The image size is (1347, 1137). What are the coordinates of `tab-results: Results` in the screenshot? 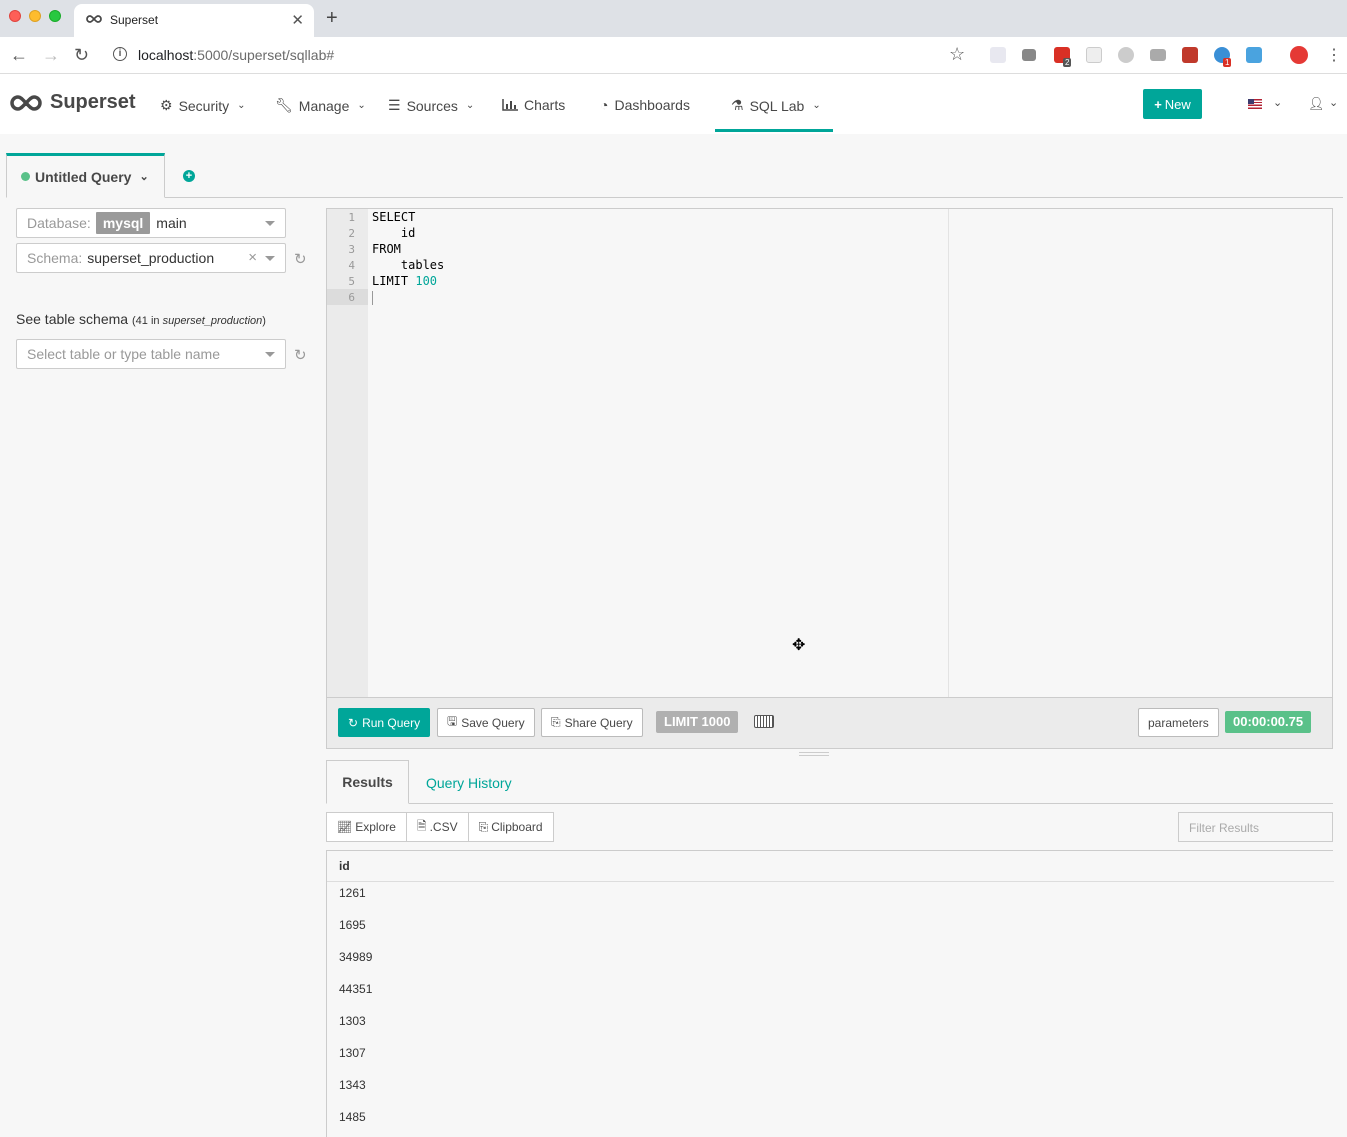 It's located at (367, 782).